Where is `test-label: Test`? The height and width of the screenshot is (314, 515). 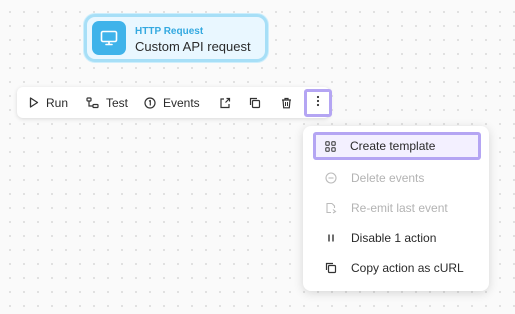 test-label: Test is located at coordinates (117, 102).